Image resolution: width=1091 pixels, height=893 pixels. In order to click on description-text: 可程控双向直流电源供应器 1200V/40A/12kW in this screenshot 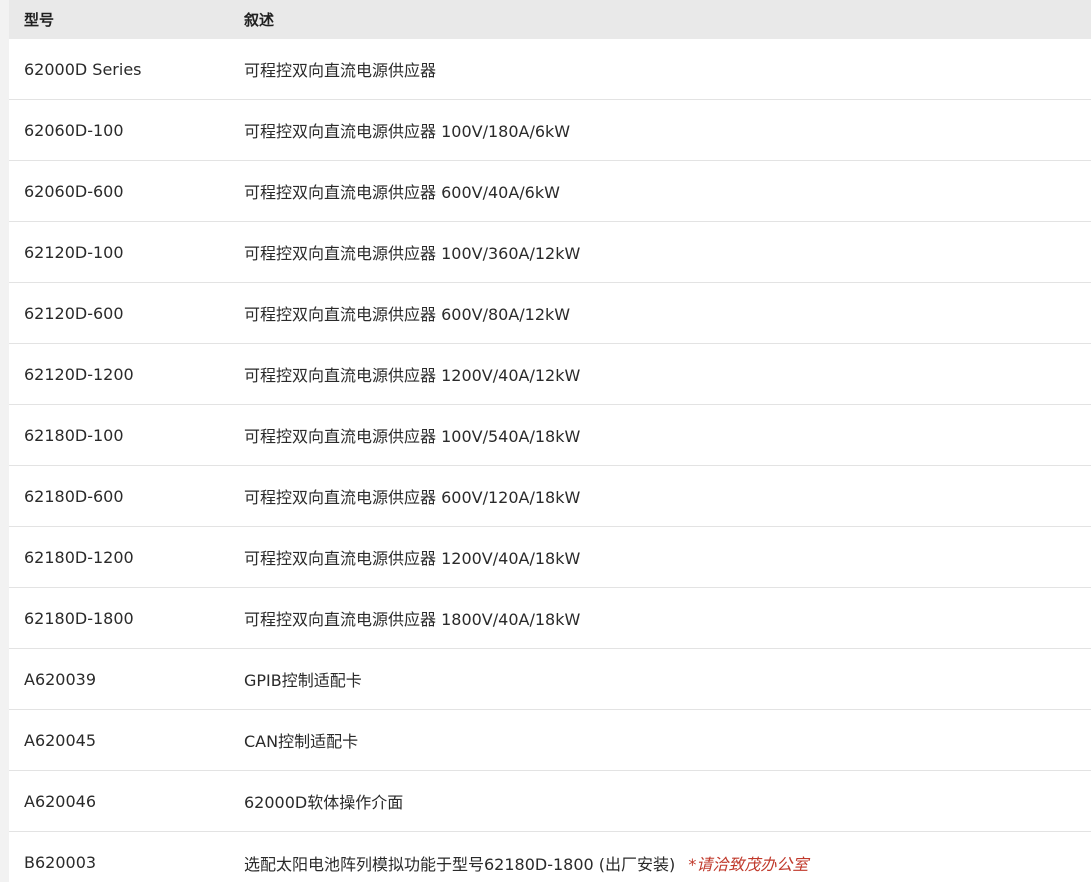, I will do `click(412, 375)`.